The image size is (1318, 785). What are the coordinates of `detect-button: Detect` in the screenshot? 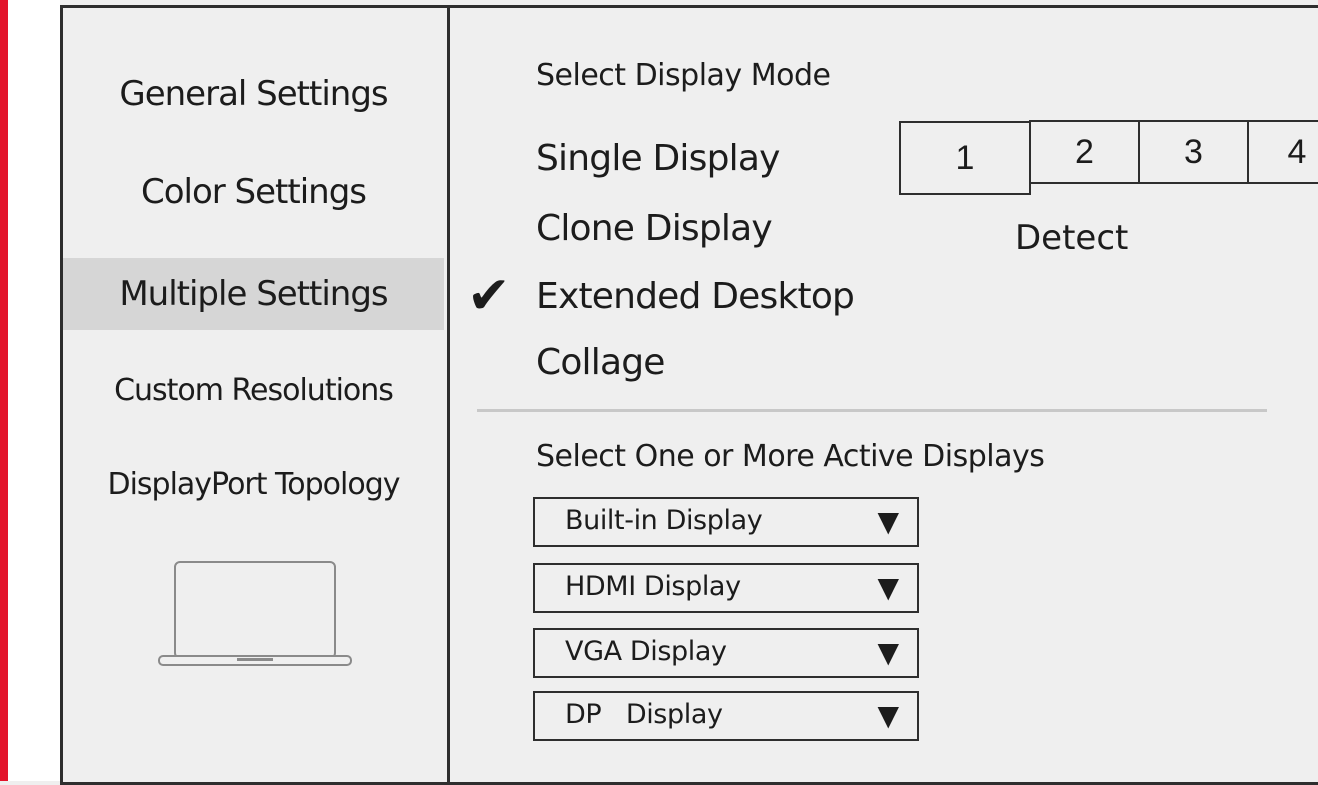 It's located at (1071, 238).